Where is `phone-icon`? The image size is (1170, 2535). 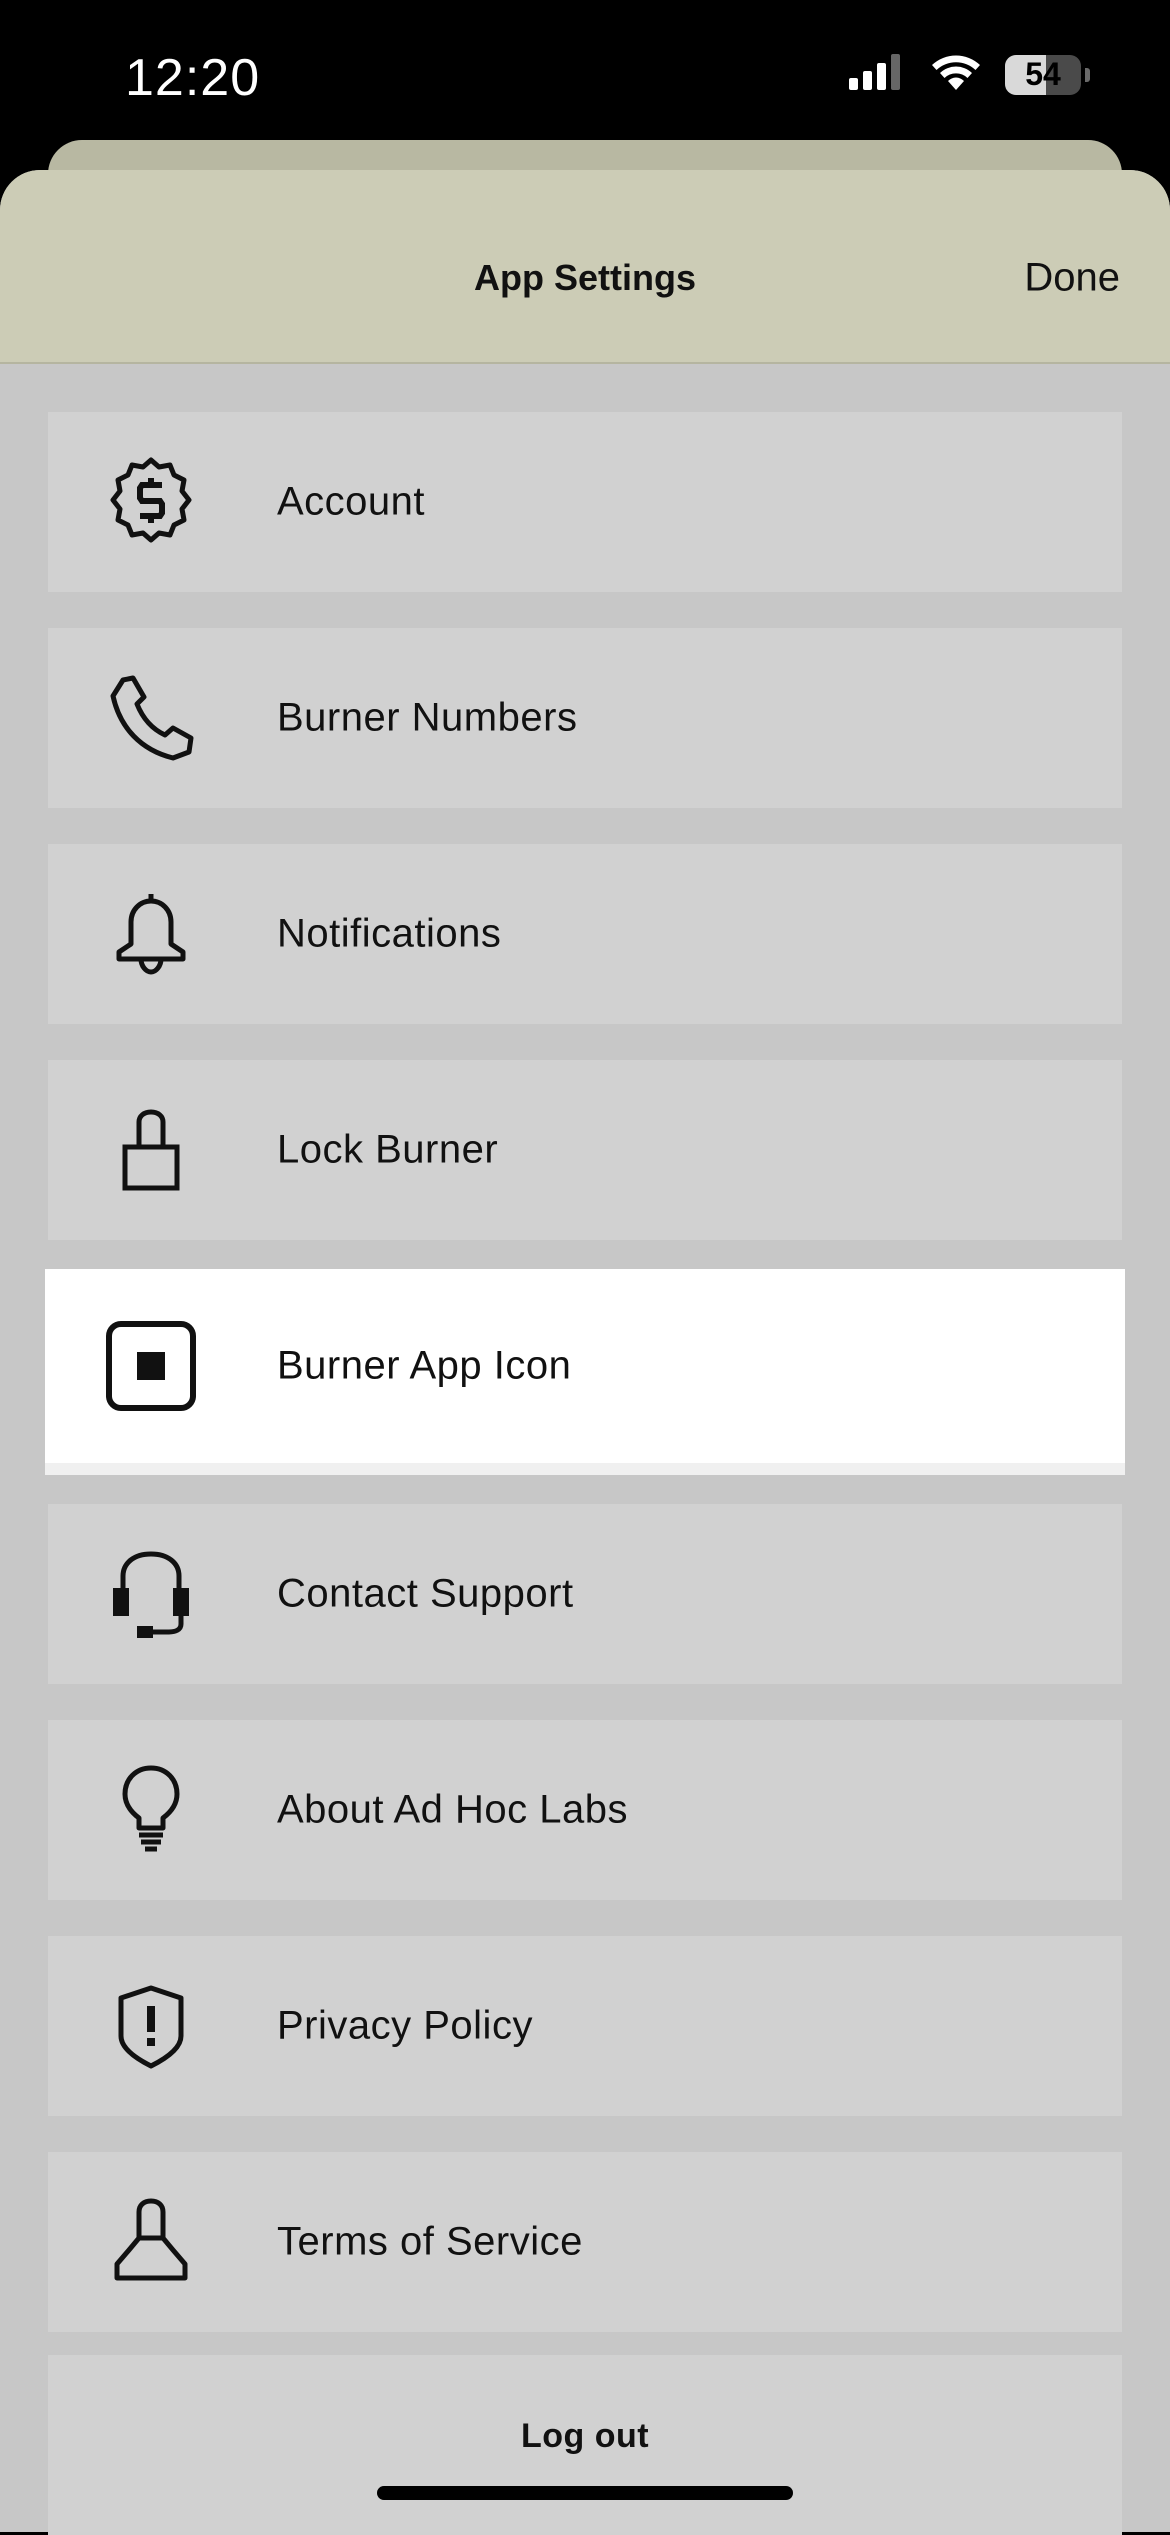
phone-icon is located at coordinates (151, 718).